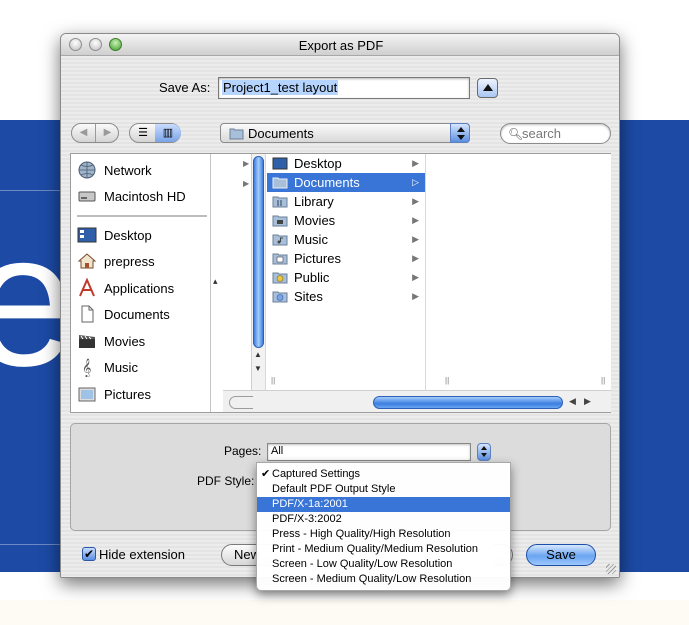 The height and width of the screenshot is (625, 689). I want to click on sidebar-item-label: Macintosh HD, so click(145, 196).